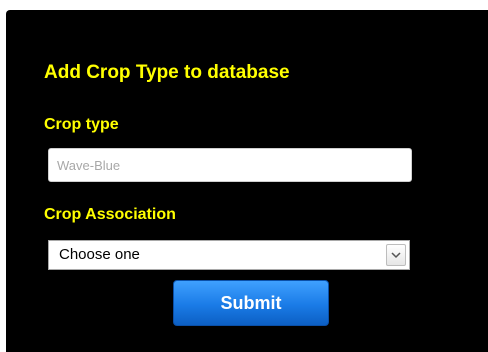 This screenshot has height=352, width=488. What do you see at coordinates (99, 254) in the screenshot?
I see `crop-association-selected-value: Choose one` at bounding box center [99, 254].